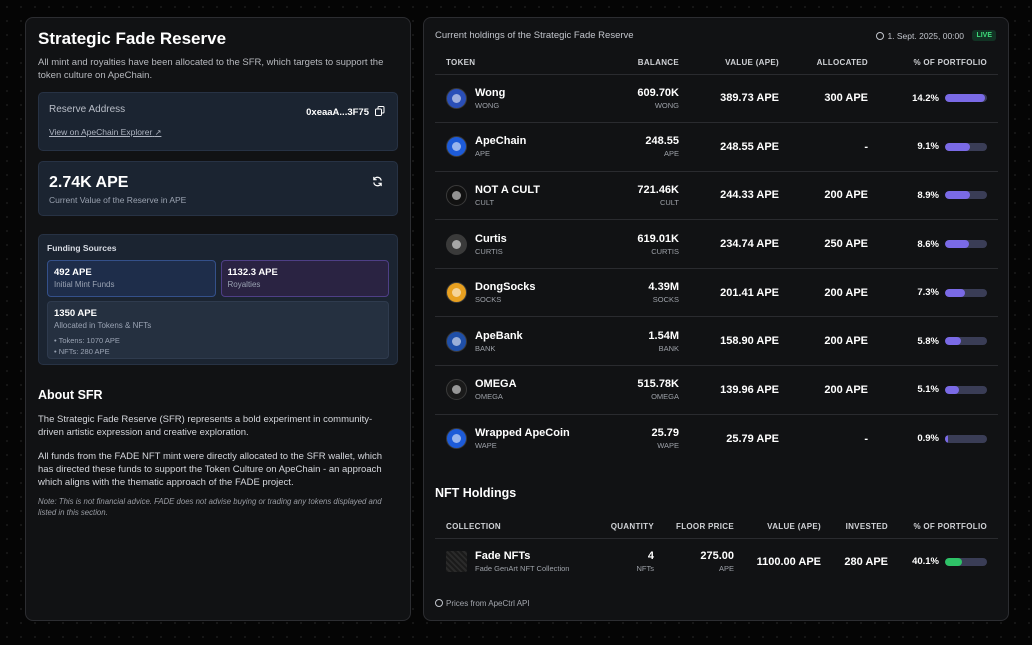  Describe the element at coordinates (752, 63) in the screenshot. I see `col-value: VALUE (APE)` at that location.